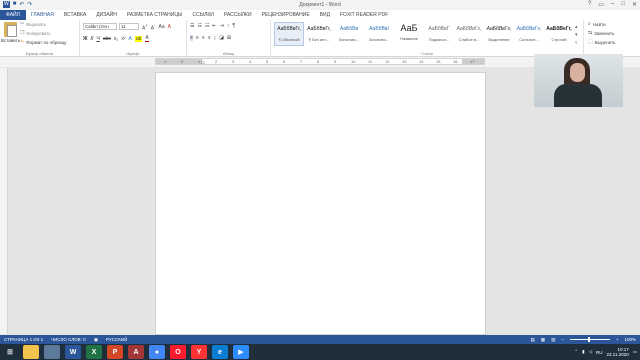  Describe the element at coordinates (286, 15) in the screenshot. I see `tab-review: РЕЦЕНЗИРОВАНИЕ` at that location.